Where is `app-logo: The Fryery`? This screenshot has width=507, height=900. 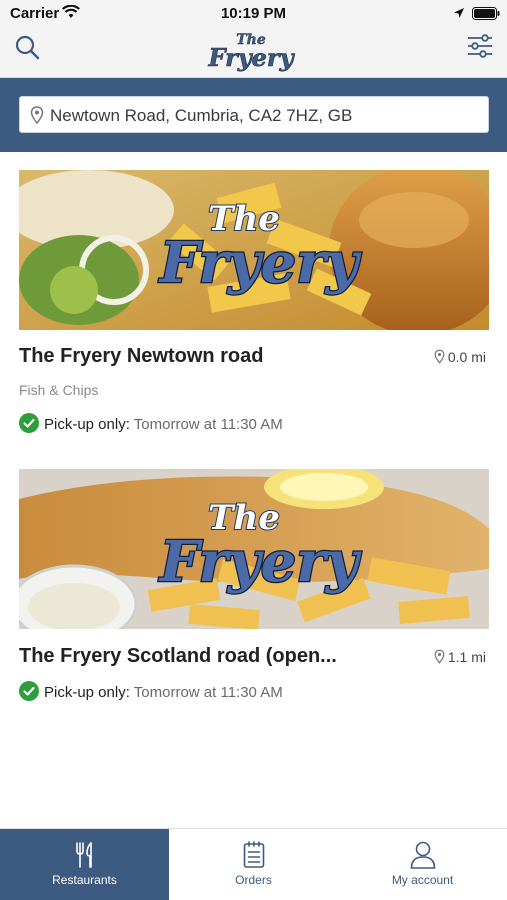 app-logo: The Fryery is located at coordinates (251, 52).